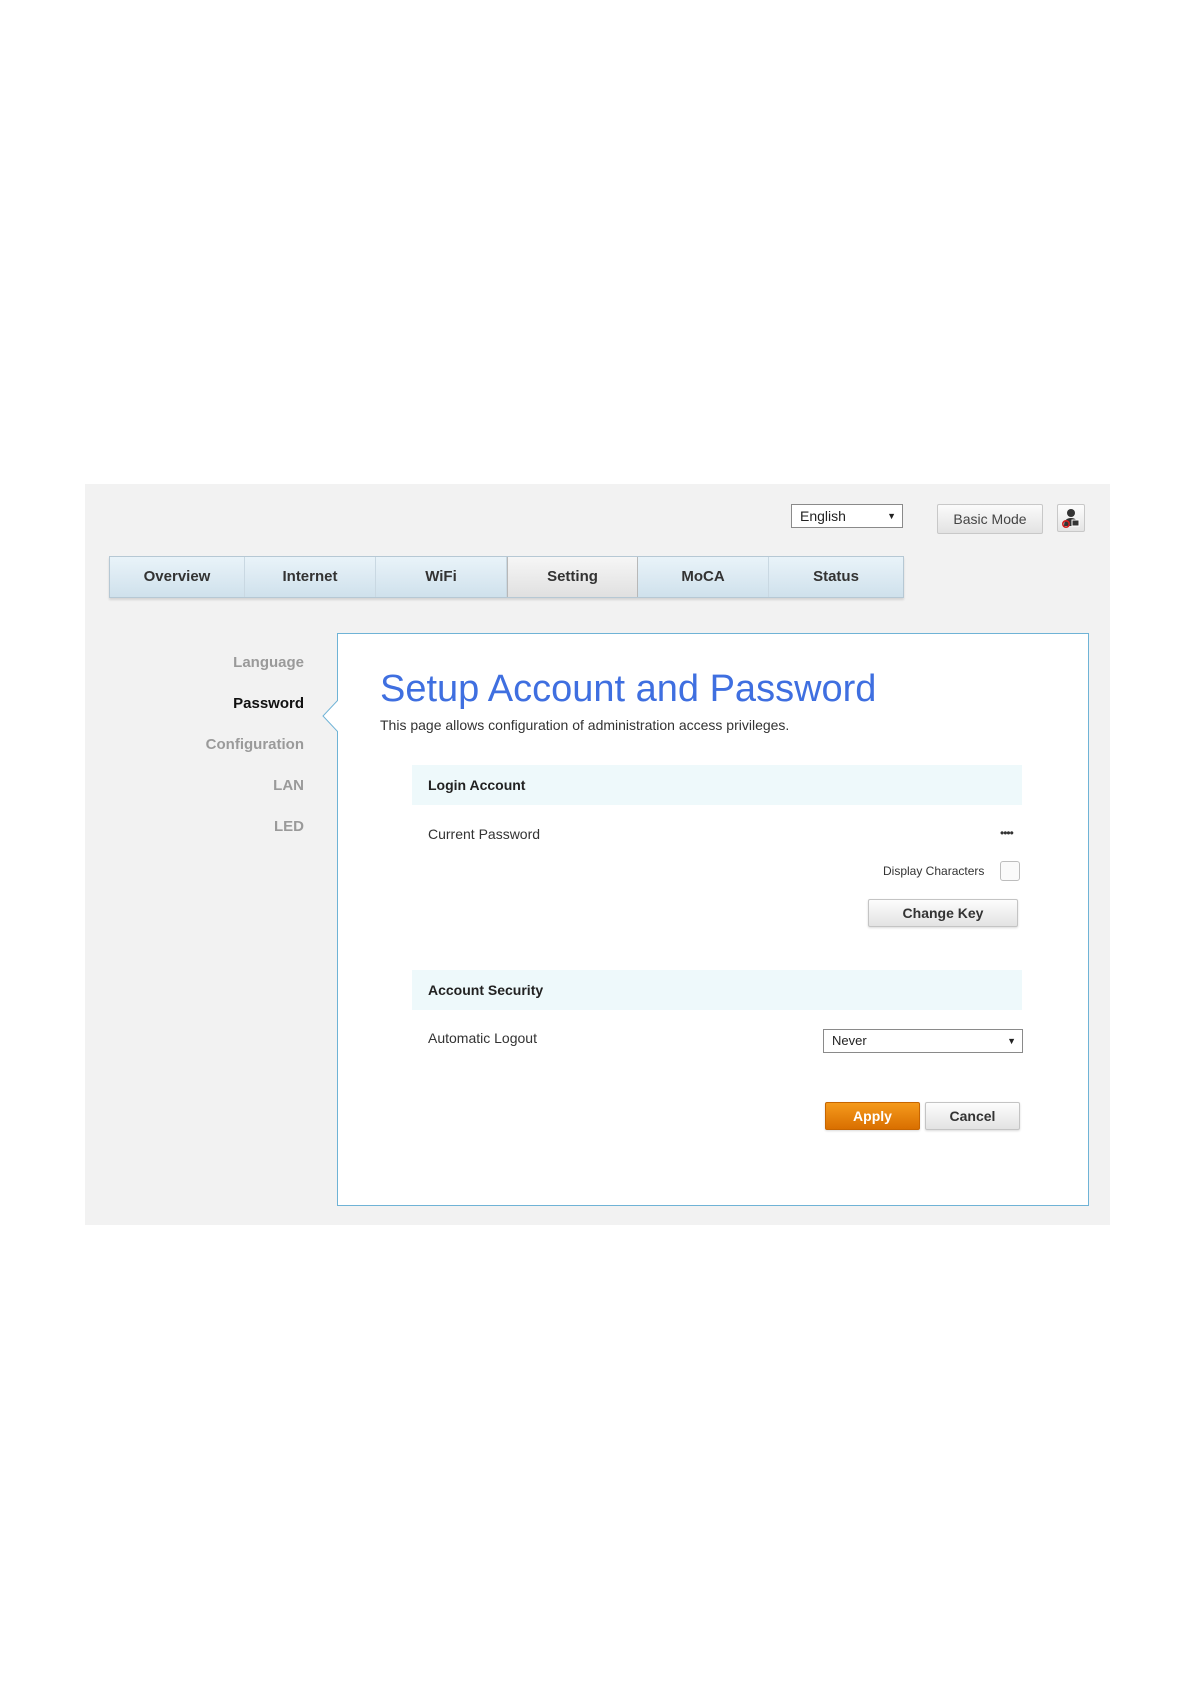 The image size is (1190, 1684). Describe the element at coordinates (330, 716) in the screenshot. I see `active-item-pointer` at that location.